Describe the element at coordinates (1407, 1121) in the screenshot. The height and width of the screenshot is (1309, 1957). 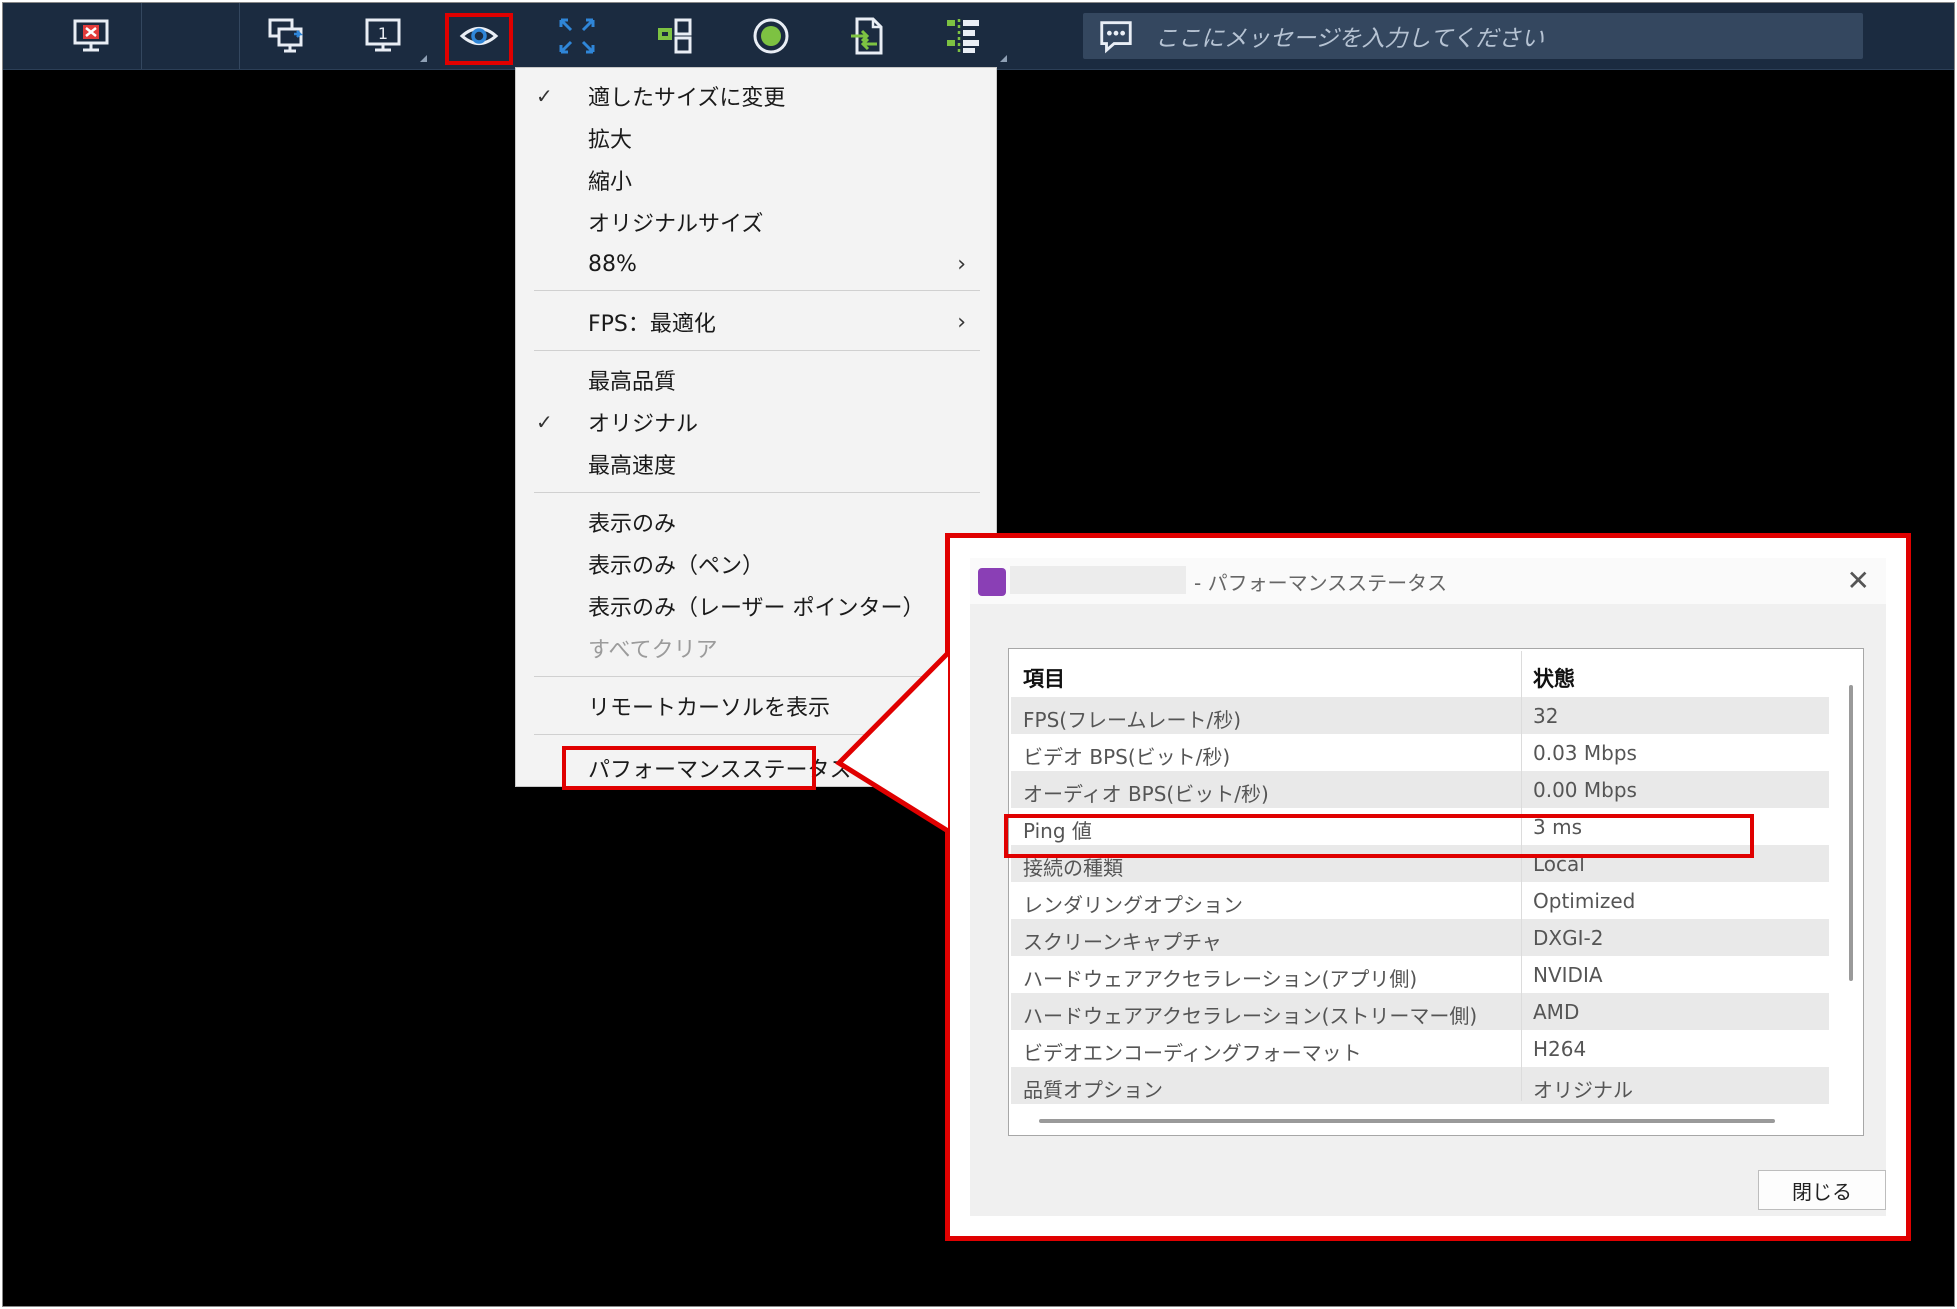
I see `horizontal-scrollbar` at that location.